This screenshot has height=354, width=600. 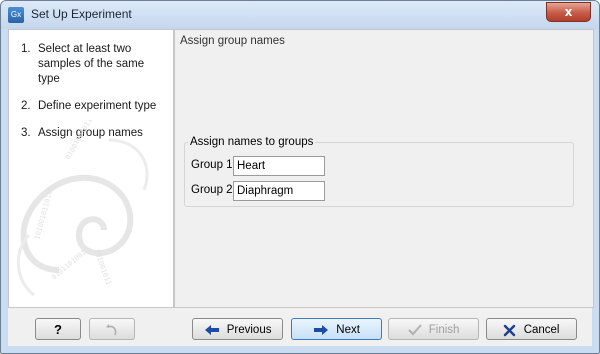 I want to click on reset-button, so click(x=112, y=329).